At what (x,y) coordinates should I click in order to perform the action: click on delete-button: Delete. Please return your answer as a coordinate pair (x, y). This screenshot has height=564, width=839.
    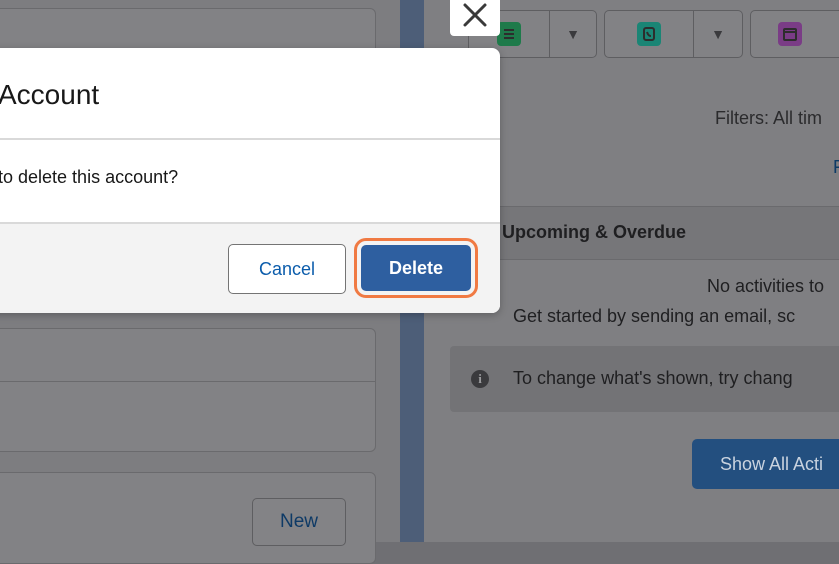
    Looking at the image, I should click on (416, 268).